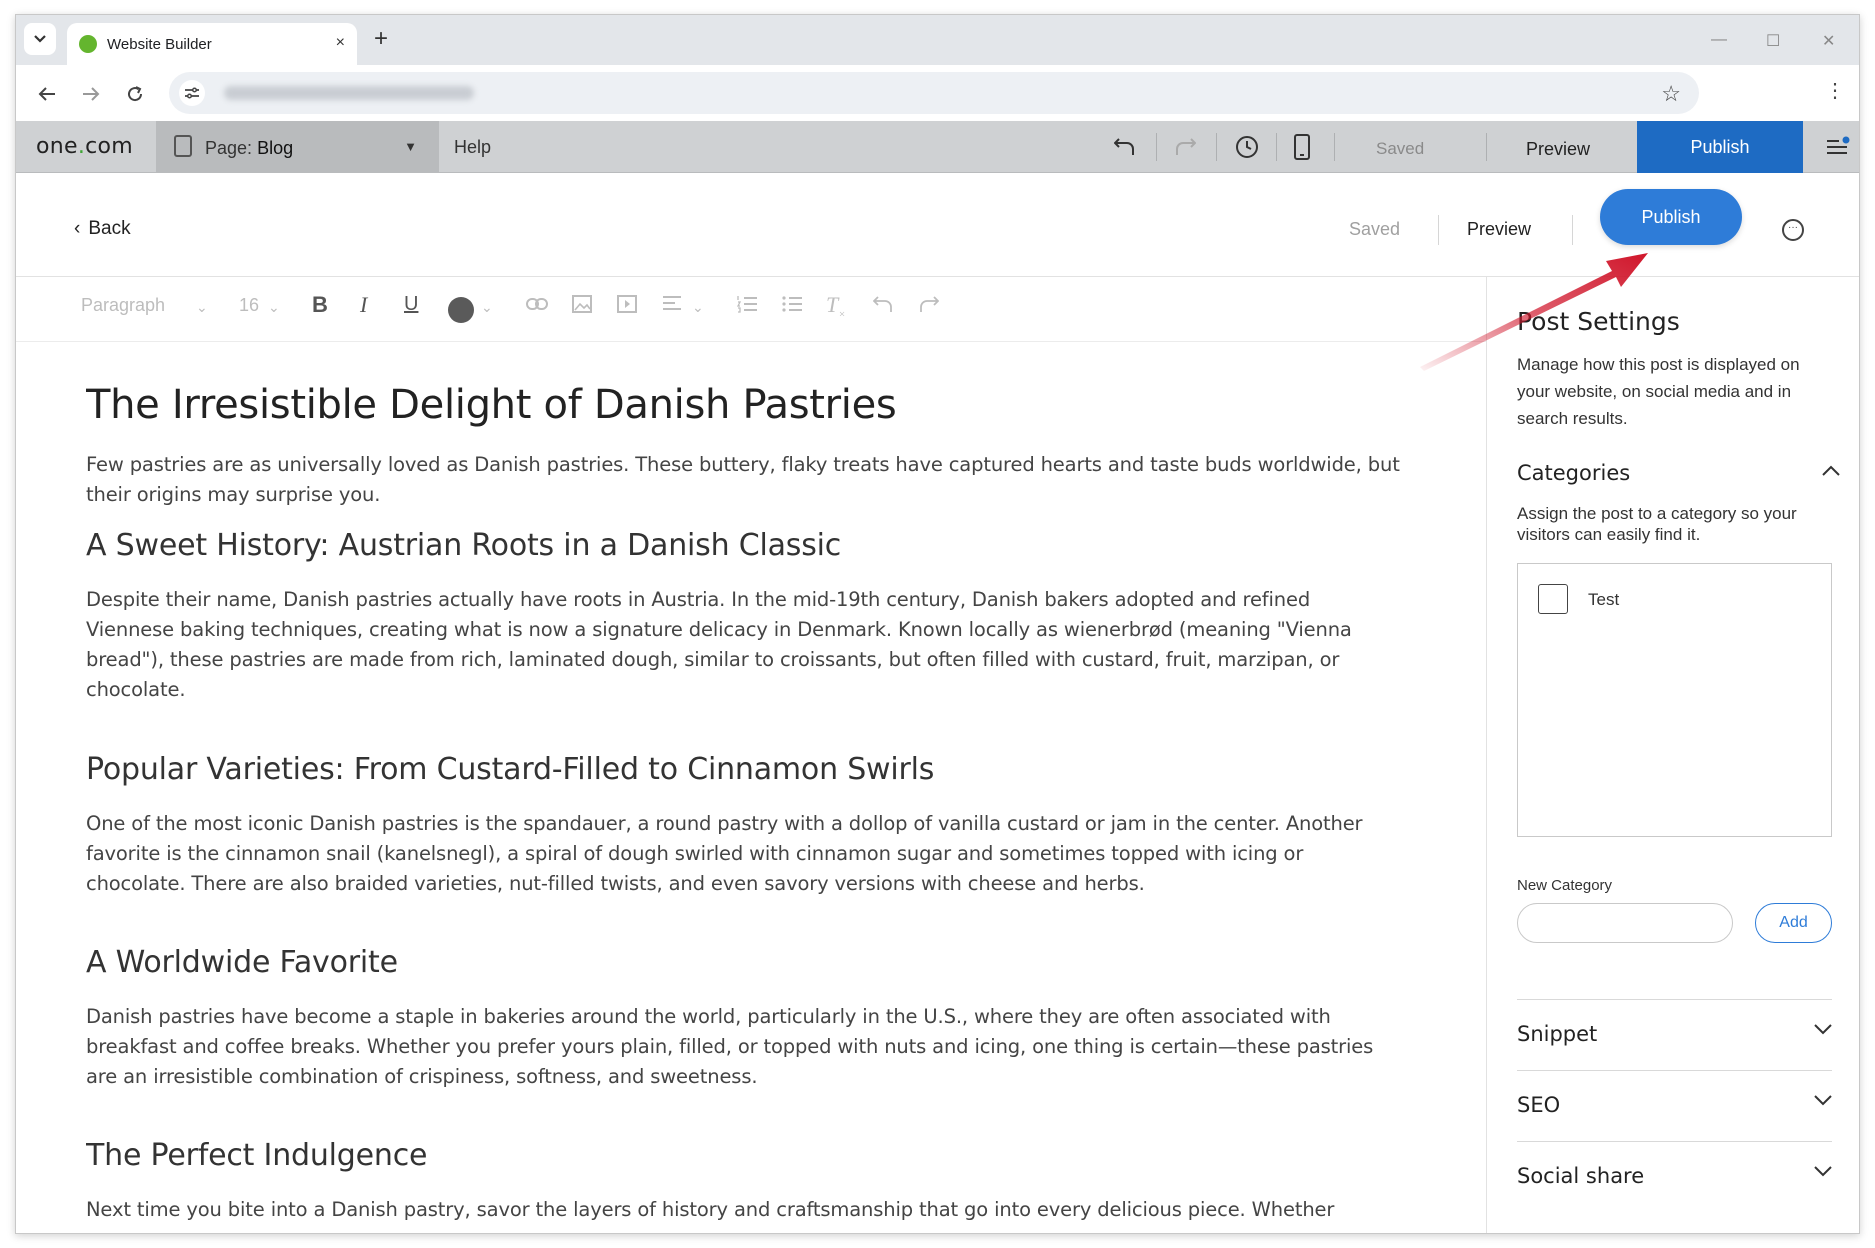 The width and height of the screenshot is (1875, 1248). What do you see at coordinates (1773, 41) in the screenshot?
I see `maximize-icon: ☐` at bounding box center [1773, 41].